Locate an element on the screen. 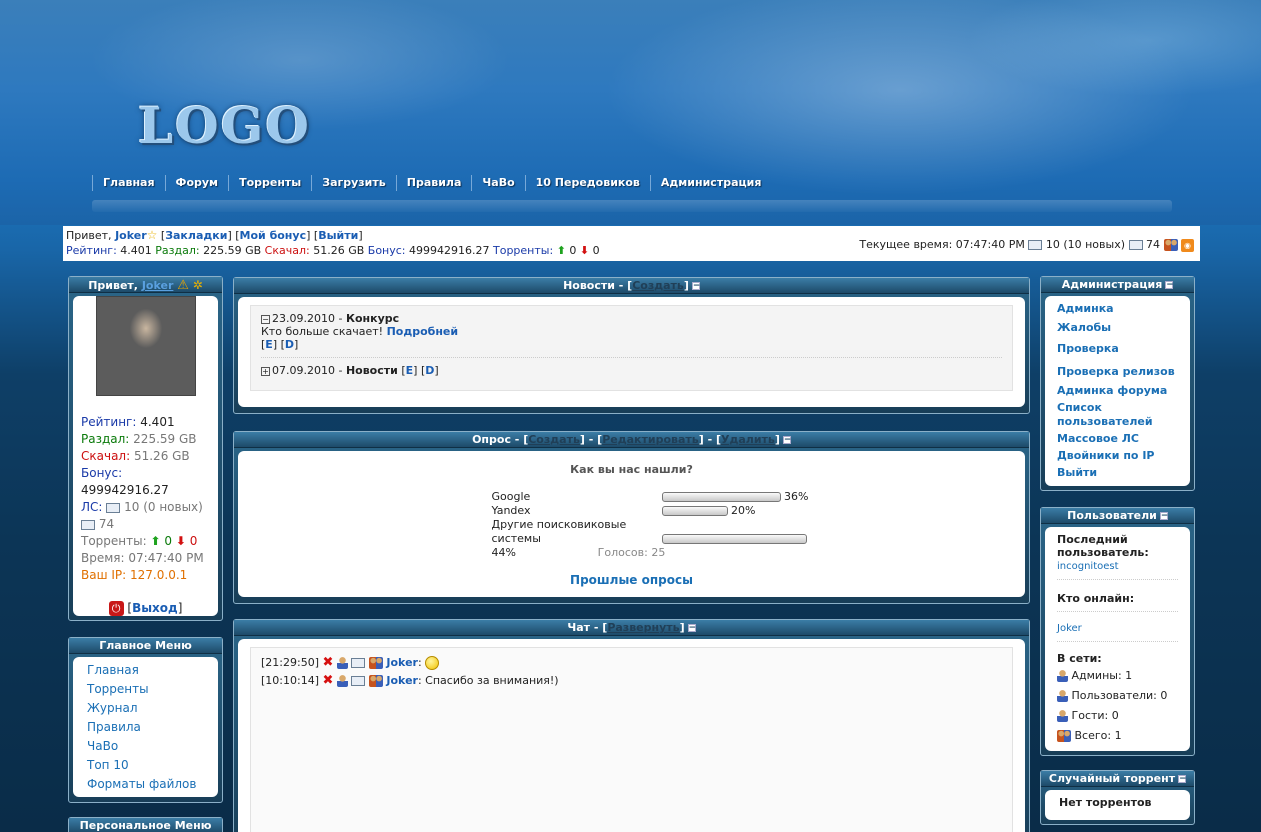 The height and width of the screenshot is (832, 1261). poll-question: Как вы нас нашли? is located at coordinates (631, 469).